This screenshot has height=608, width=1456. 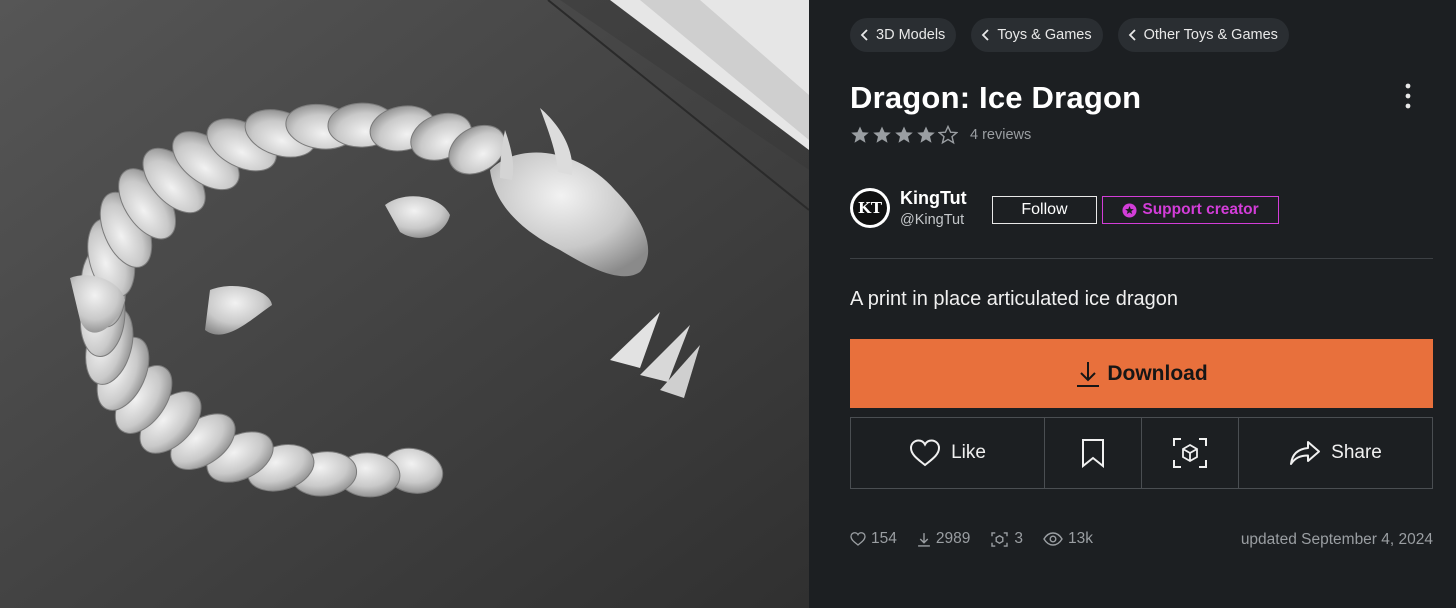 I want to click on creator-handle: @KingTut, so click(x=932, y=220).